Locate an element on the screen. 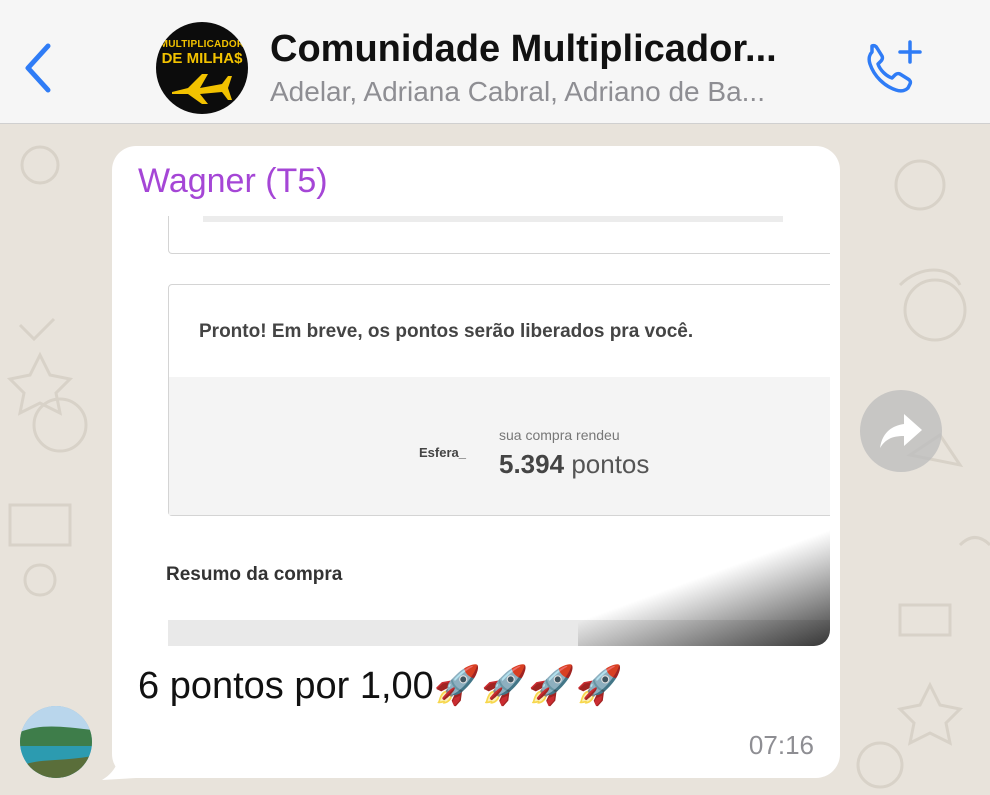 The image size is (990, 795). avatar-line2: DE MILHA$ is located at coordinates (202, 58).